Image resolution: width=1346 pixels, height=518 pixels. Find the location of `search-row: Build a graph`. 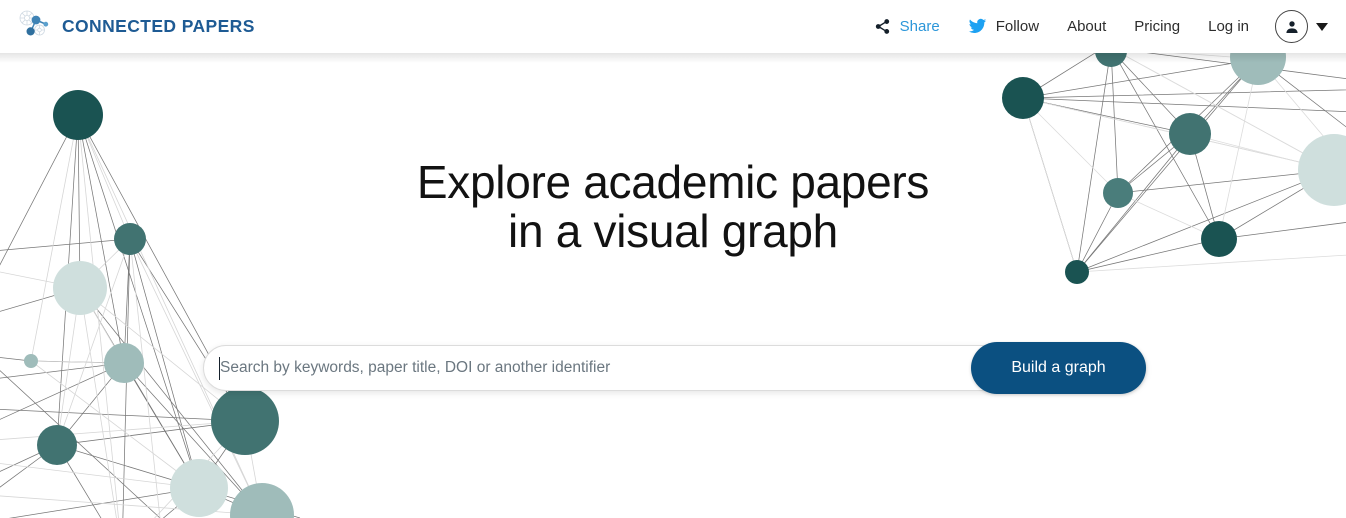

search-row: Build a graph is located at coordinates (674, 368).